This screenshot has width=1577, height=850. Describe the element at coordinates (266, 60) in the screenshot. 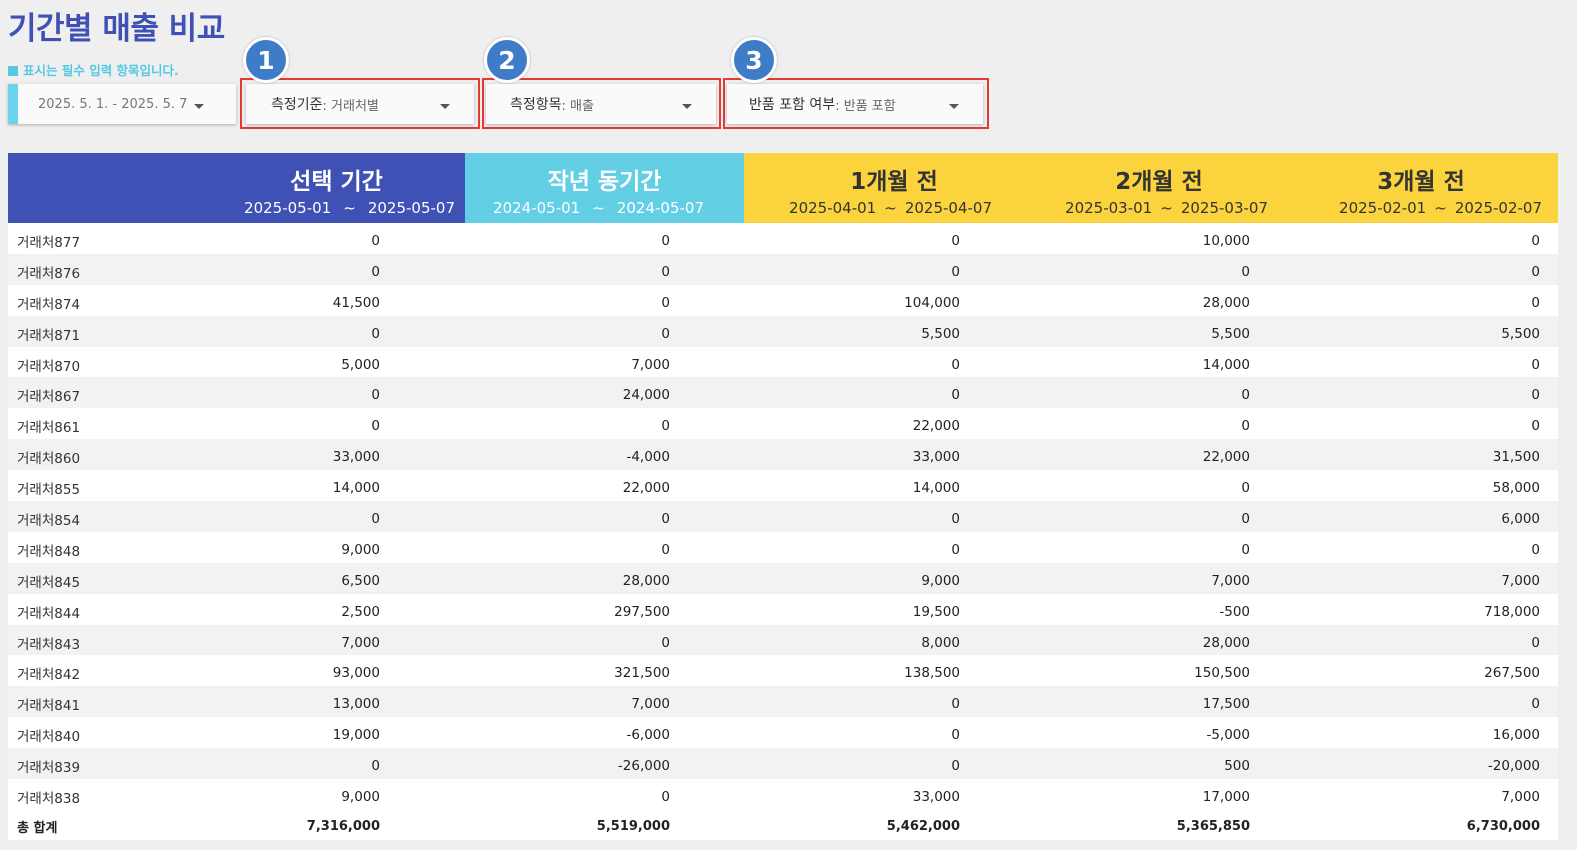

I see `callout-badge-1: 1` at that location.